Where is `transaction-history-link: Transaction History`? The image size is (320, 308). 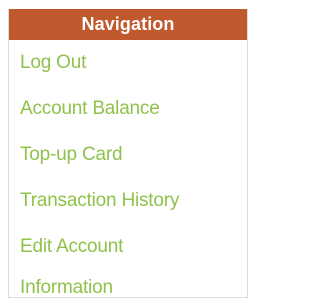
transaction-history-link: Transaction History is located at coordinates (128, 201).